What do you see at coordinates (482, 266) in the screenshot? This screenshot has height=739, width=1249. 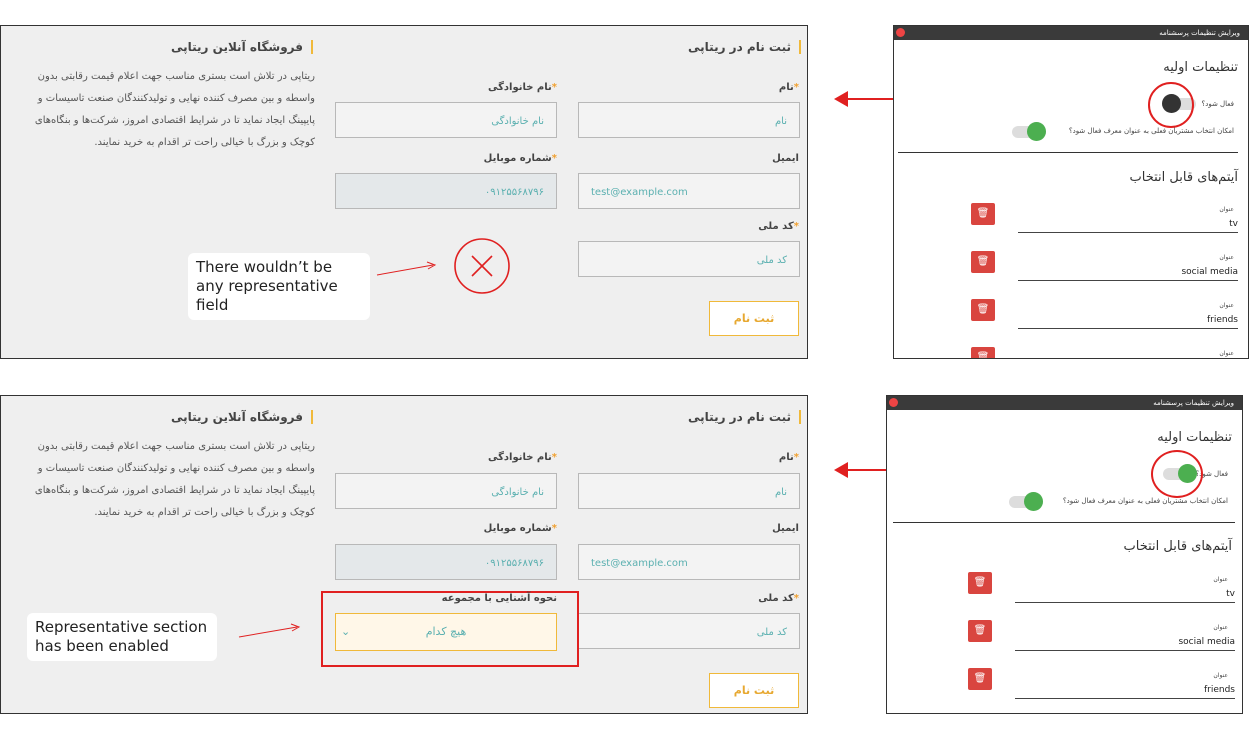 I see `no-field-cross-icon` at bounding box center [482, 266].